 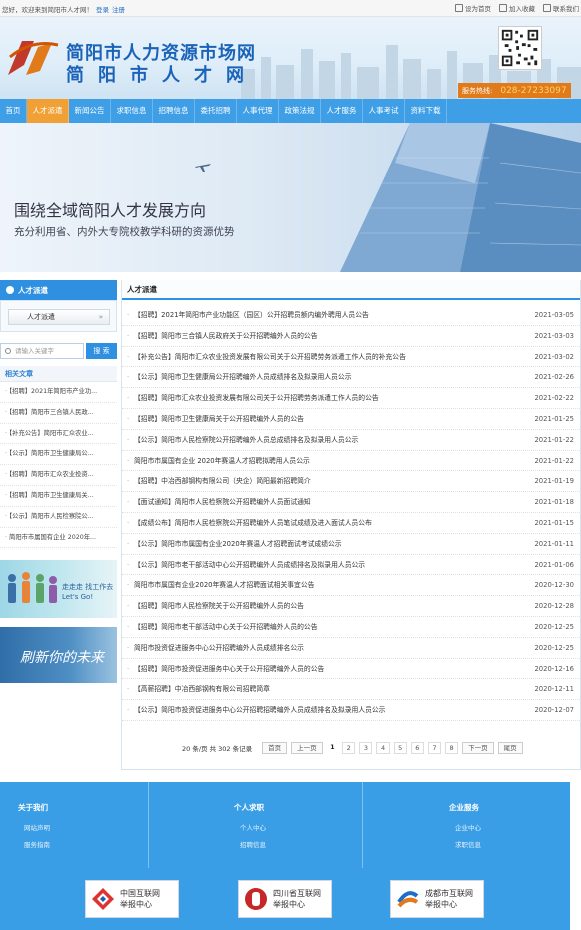 What do you see at coordinates (561, 8) in the screenshot?
I see `contact-link: 联系我们` at bounding box center [561, 8].